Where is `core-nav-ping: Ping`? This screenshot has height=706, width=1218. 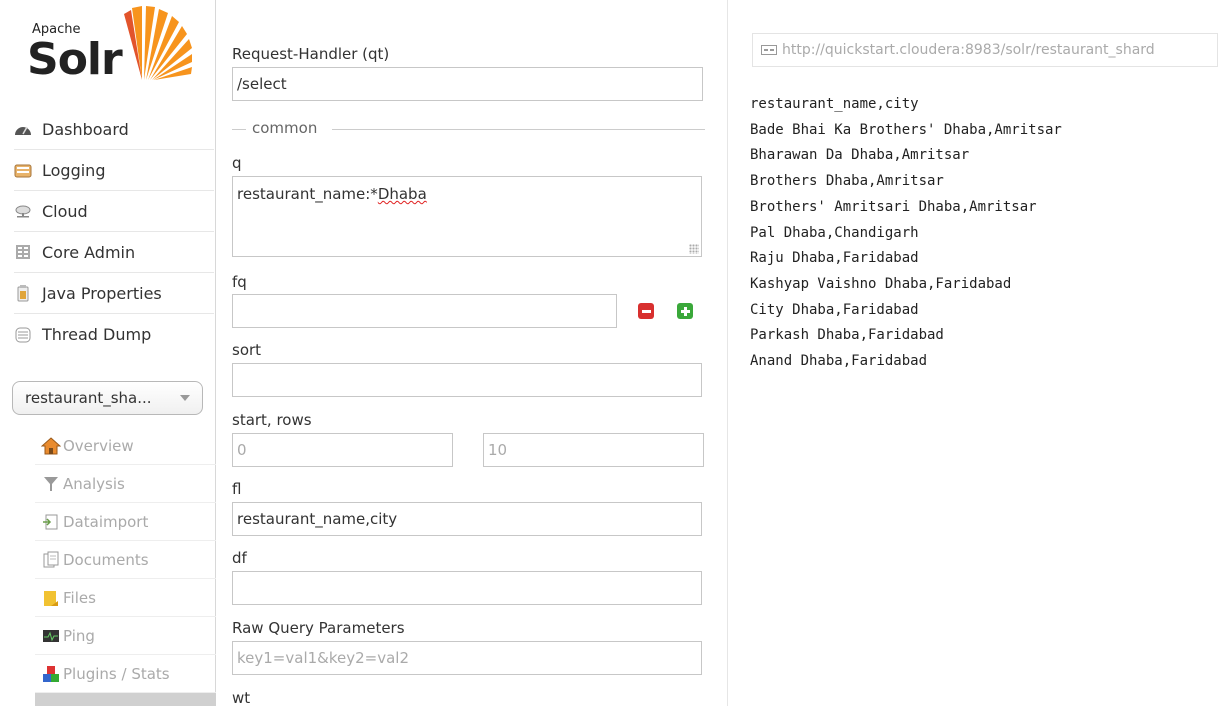 core-nav-ping: Ping is located at coordinates (125, 636).